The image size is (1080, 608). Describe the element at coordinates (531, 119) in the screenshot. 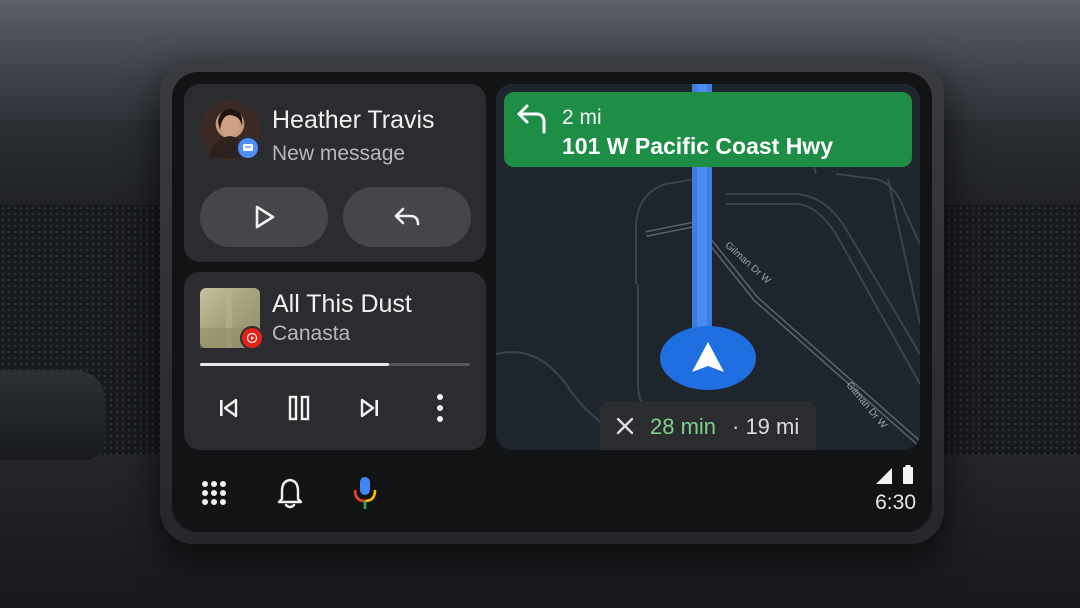

I see `turn-left-icon` at that location.